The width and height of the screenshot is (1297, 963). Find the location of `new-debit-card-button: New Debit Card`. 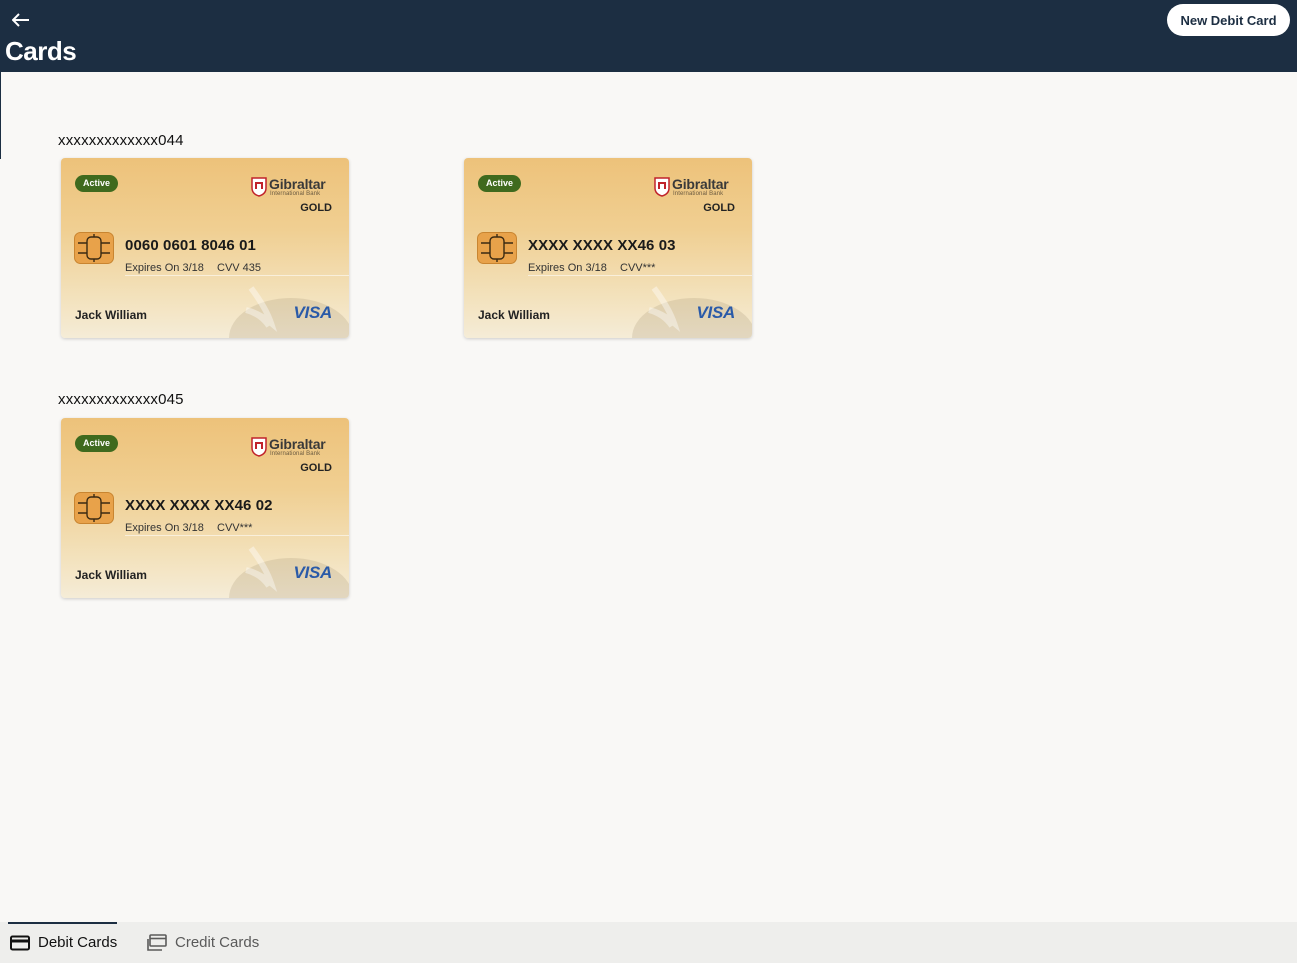

new-debit-card-button: New Debit Card is located at coordinates (1228, 20).